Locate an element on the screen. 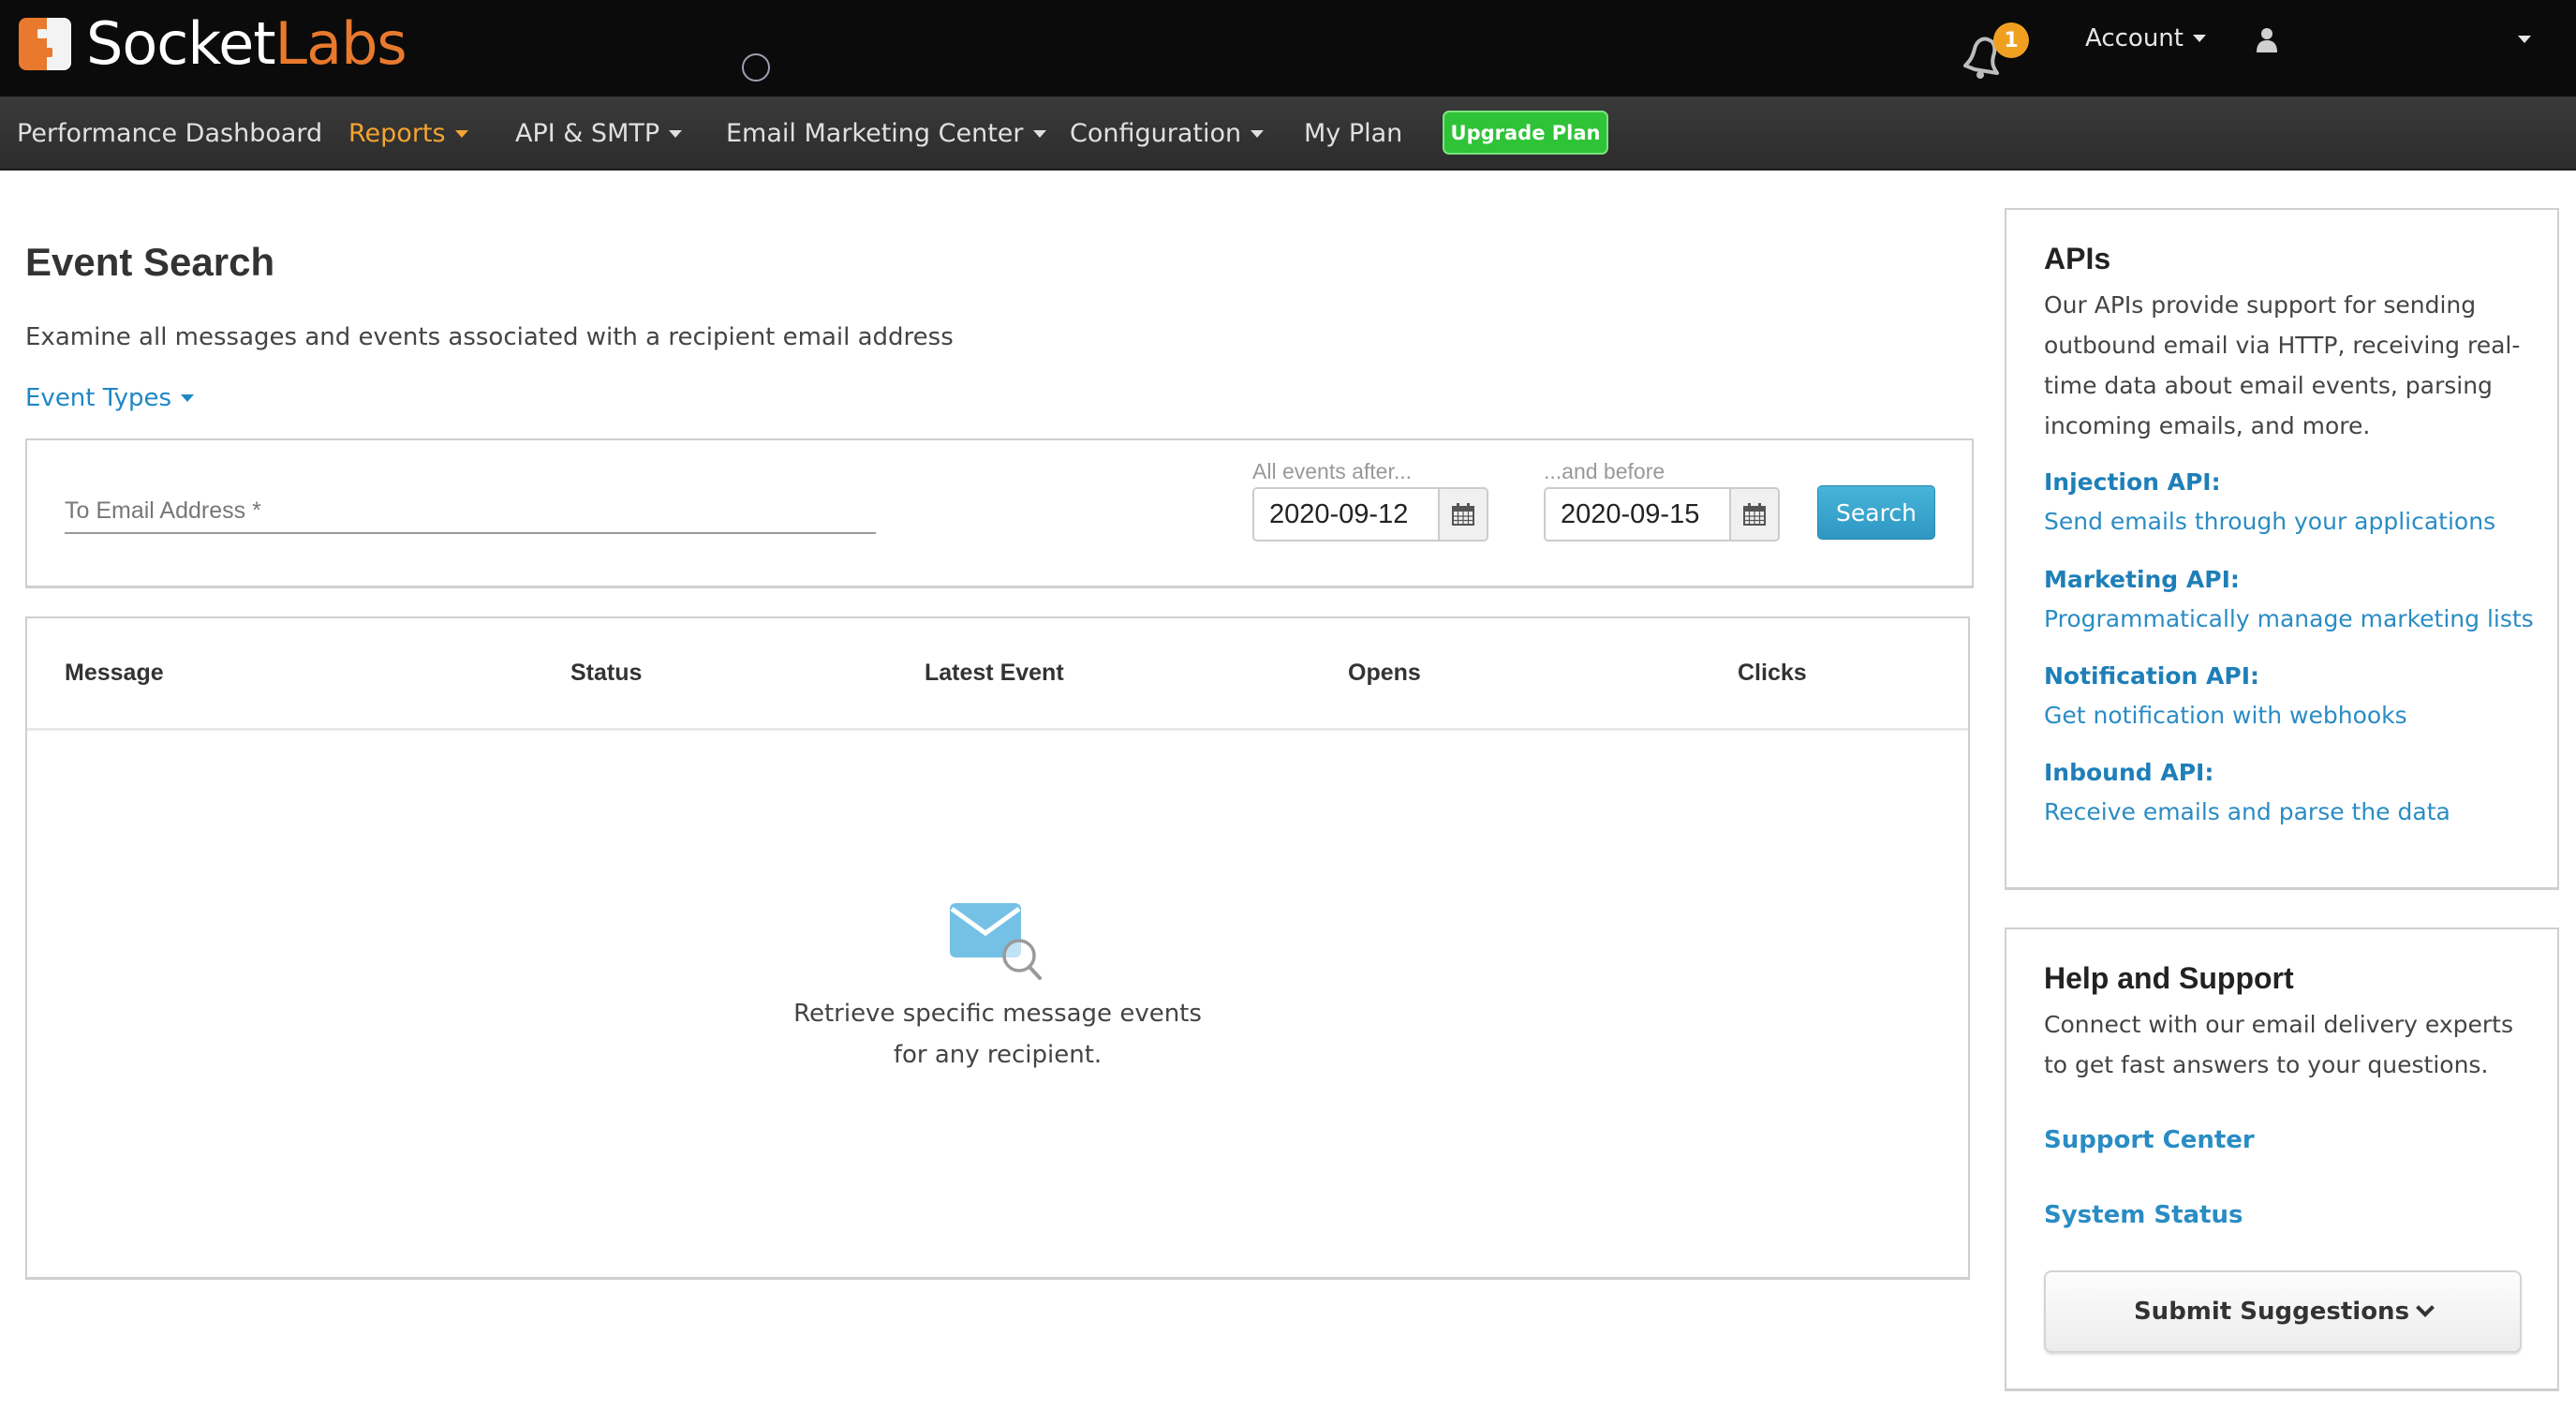  column-header-clicks: Clicks is located at coordinates (1772, 673).